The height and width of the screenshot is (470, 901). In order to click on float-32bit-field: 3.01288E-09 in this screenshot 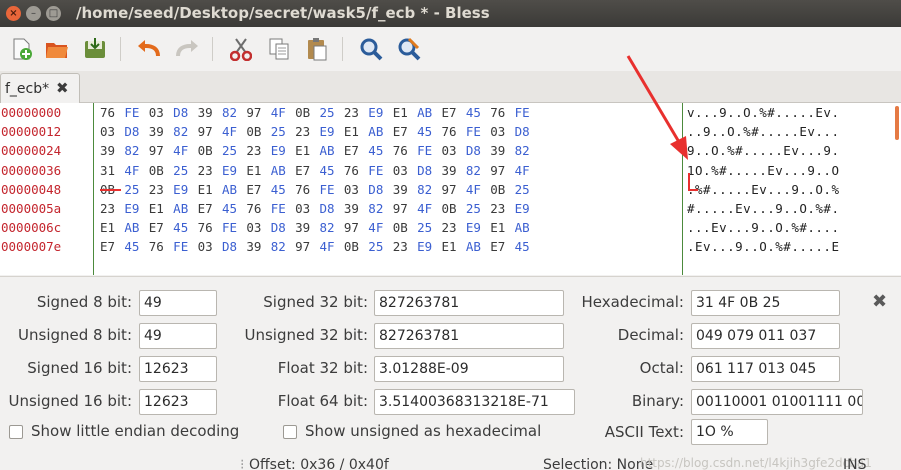, I will do `click(469, 369)`.